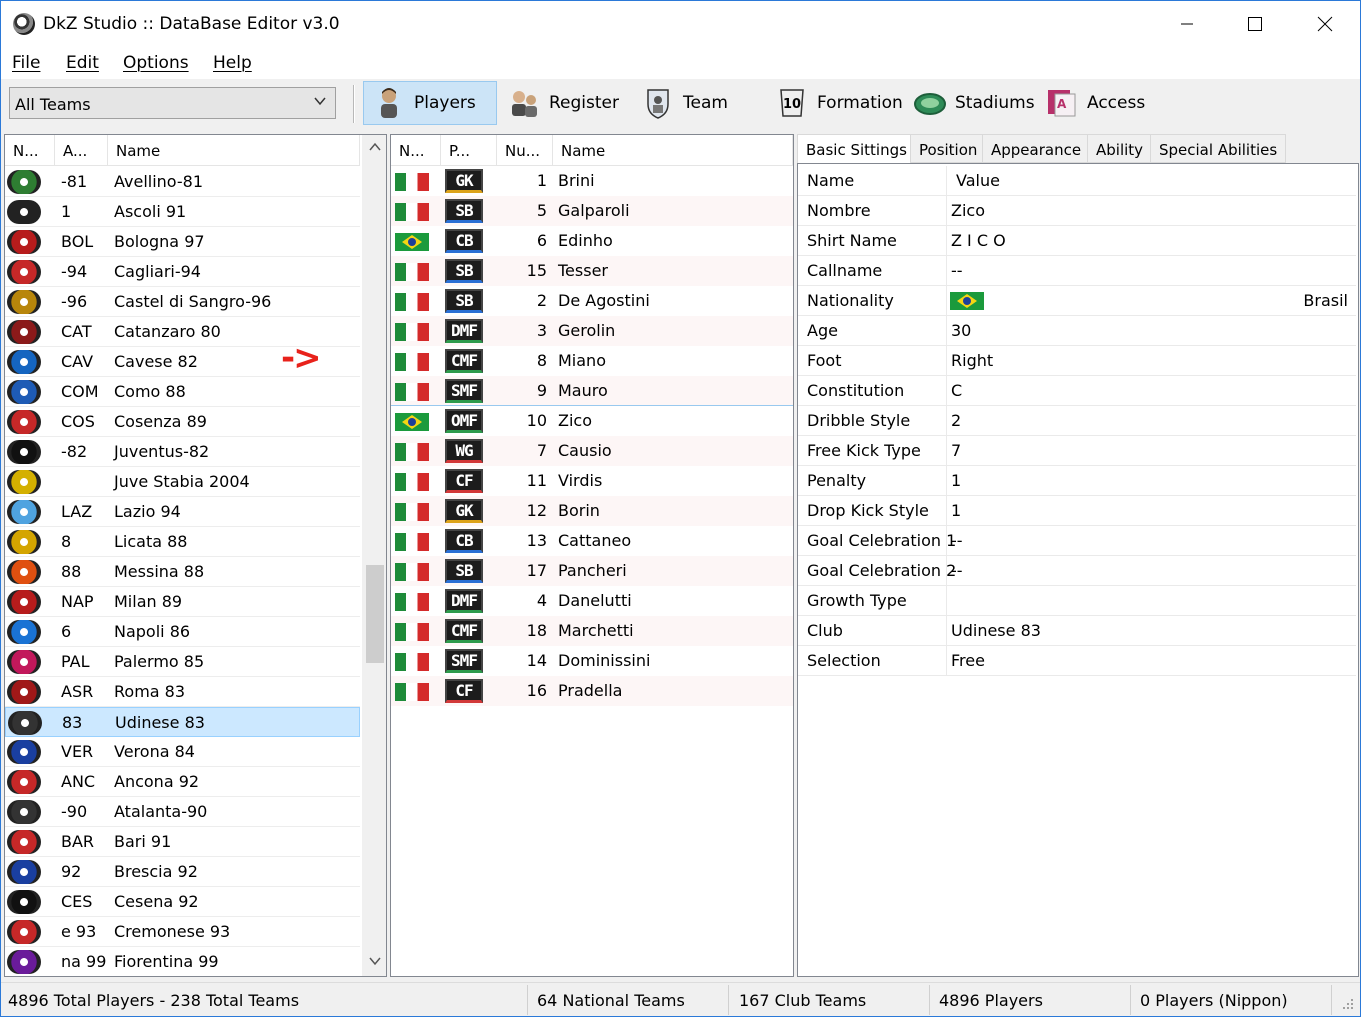 The width and height of the screenshot is (1361, 1017). What do you see at coordinates (1097, 103) in the screenshot?
I see `access-button: A Access` at bounding box center [1097, 103].